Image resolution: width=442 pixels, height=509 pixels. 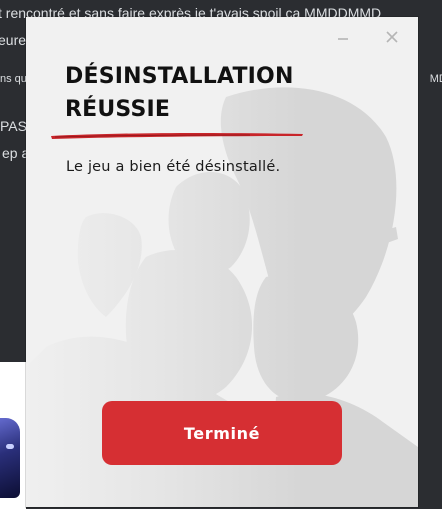 I want to click on title-underline-stroke, so click(x=177, y=135).